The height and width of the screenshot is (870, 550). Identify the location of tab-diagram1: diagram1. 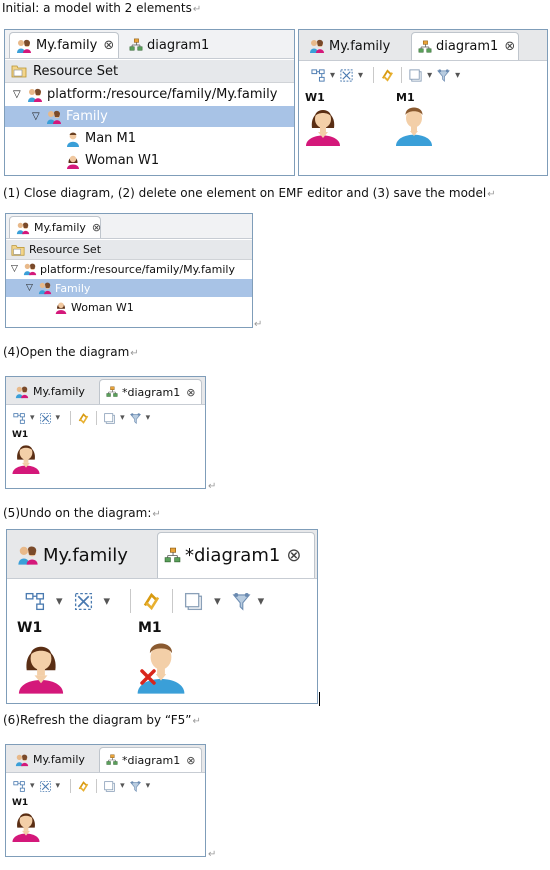
(169, 45).